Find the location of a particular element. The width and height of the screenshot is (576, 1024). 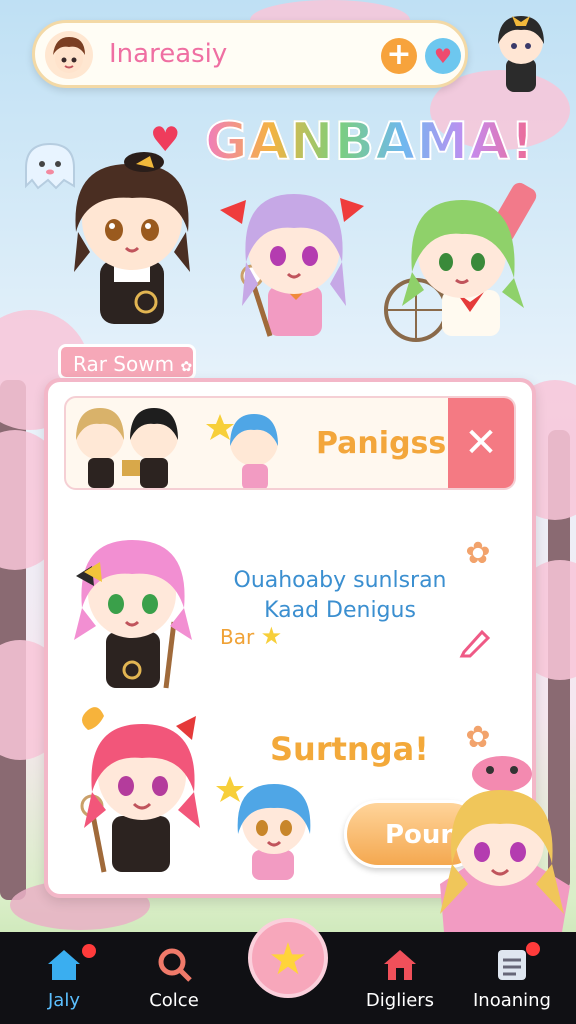

add-button: + is located at coordinates (399, 56).